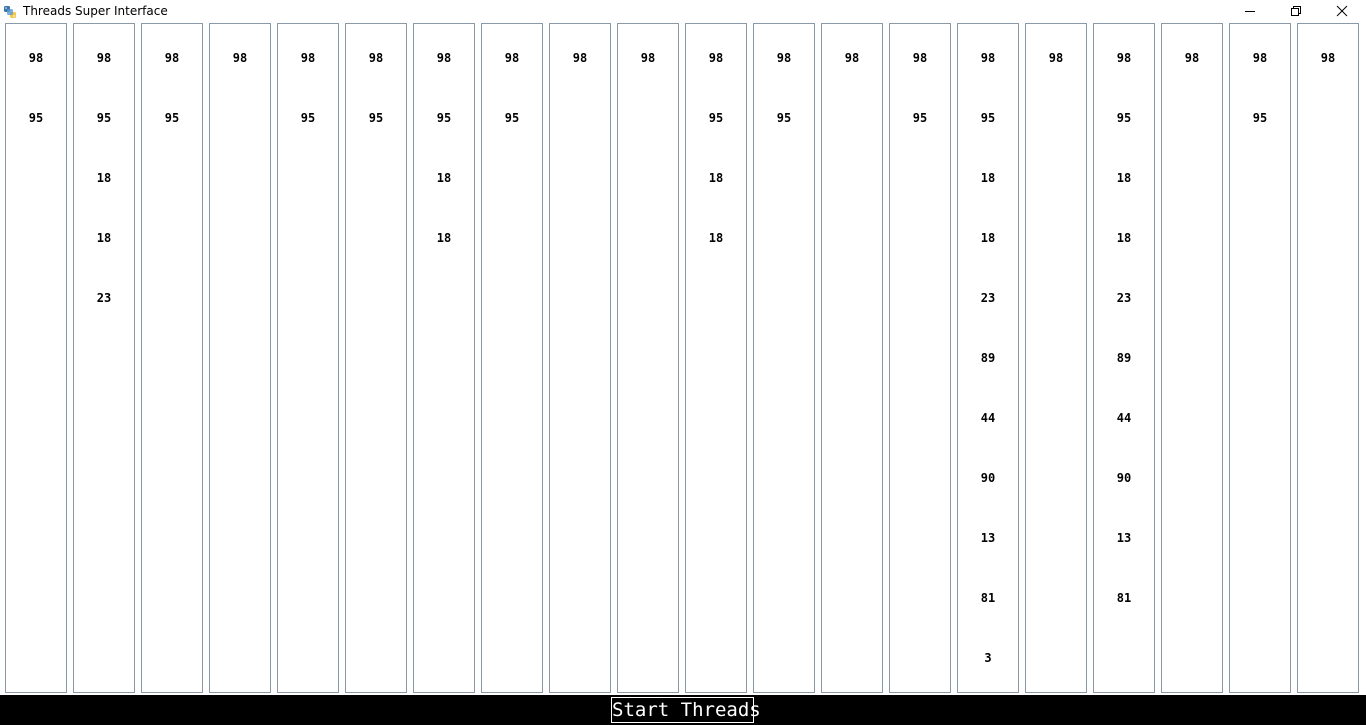  Describe the element at coordinates (104, 358) in the screenshot. I see `thread-column: 98 95 18 18 23` at that location.